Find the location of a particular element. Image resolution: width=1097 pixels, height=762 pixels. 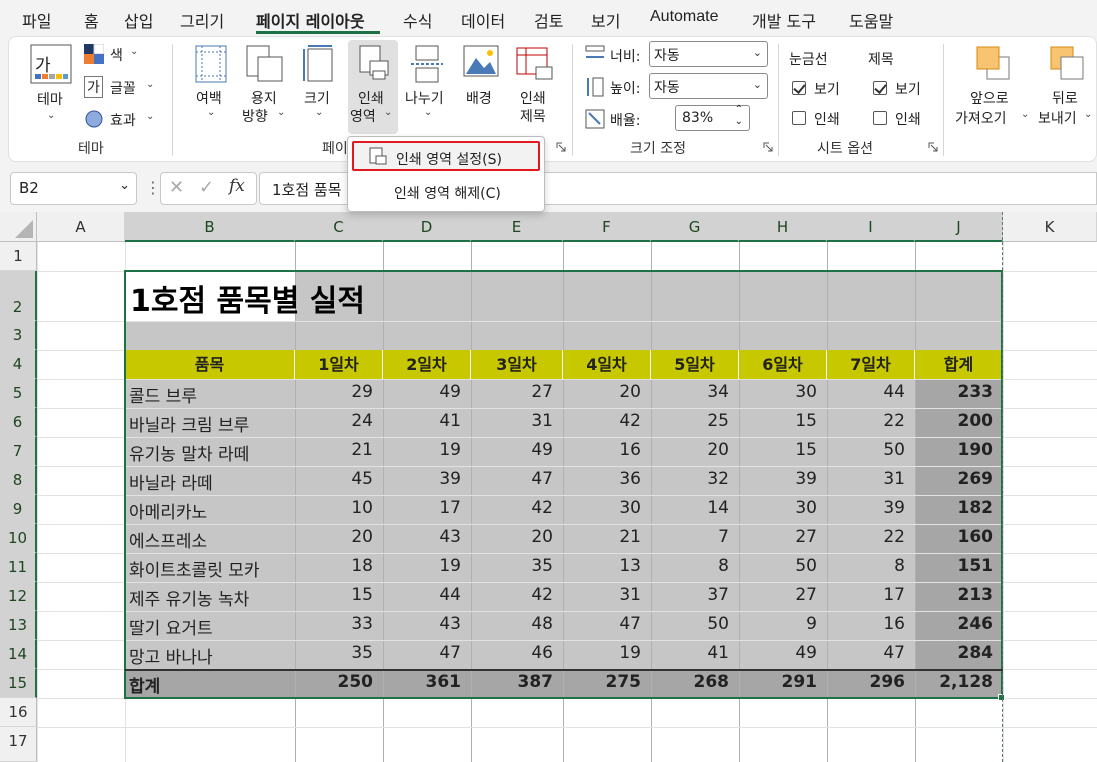

column-header-j: J is located at coordinates (959, 227).